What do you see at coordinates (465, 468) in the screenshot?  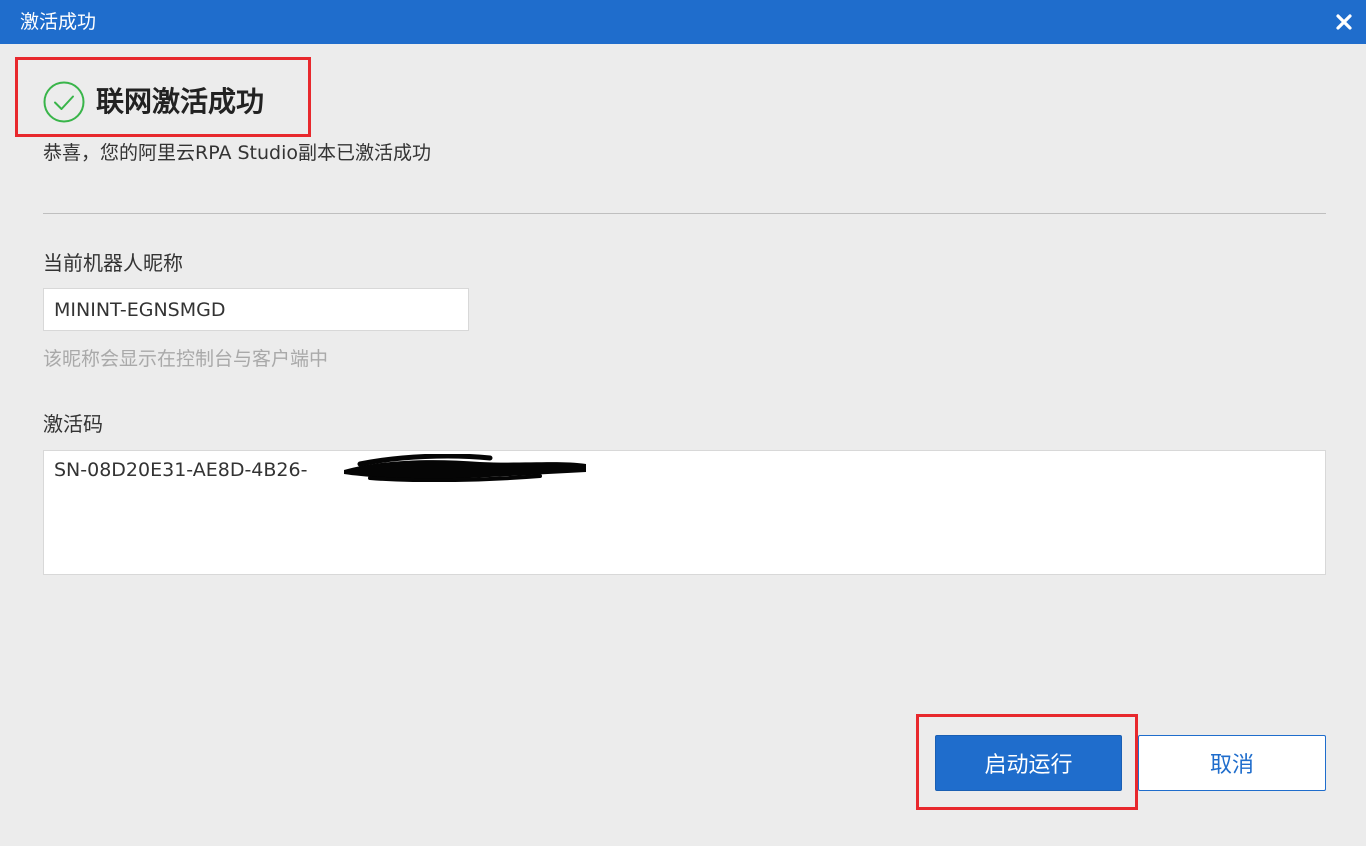 I see `redaction-mark` at bounding box center [465, 468].